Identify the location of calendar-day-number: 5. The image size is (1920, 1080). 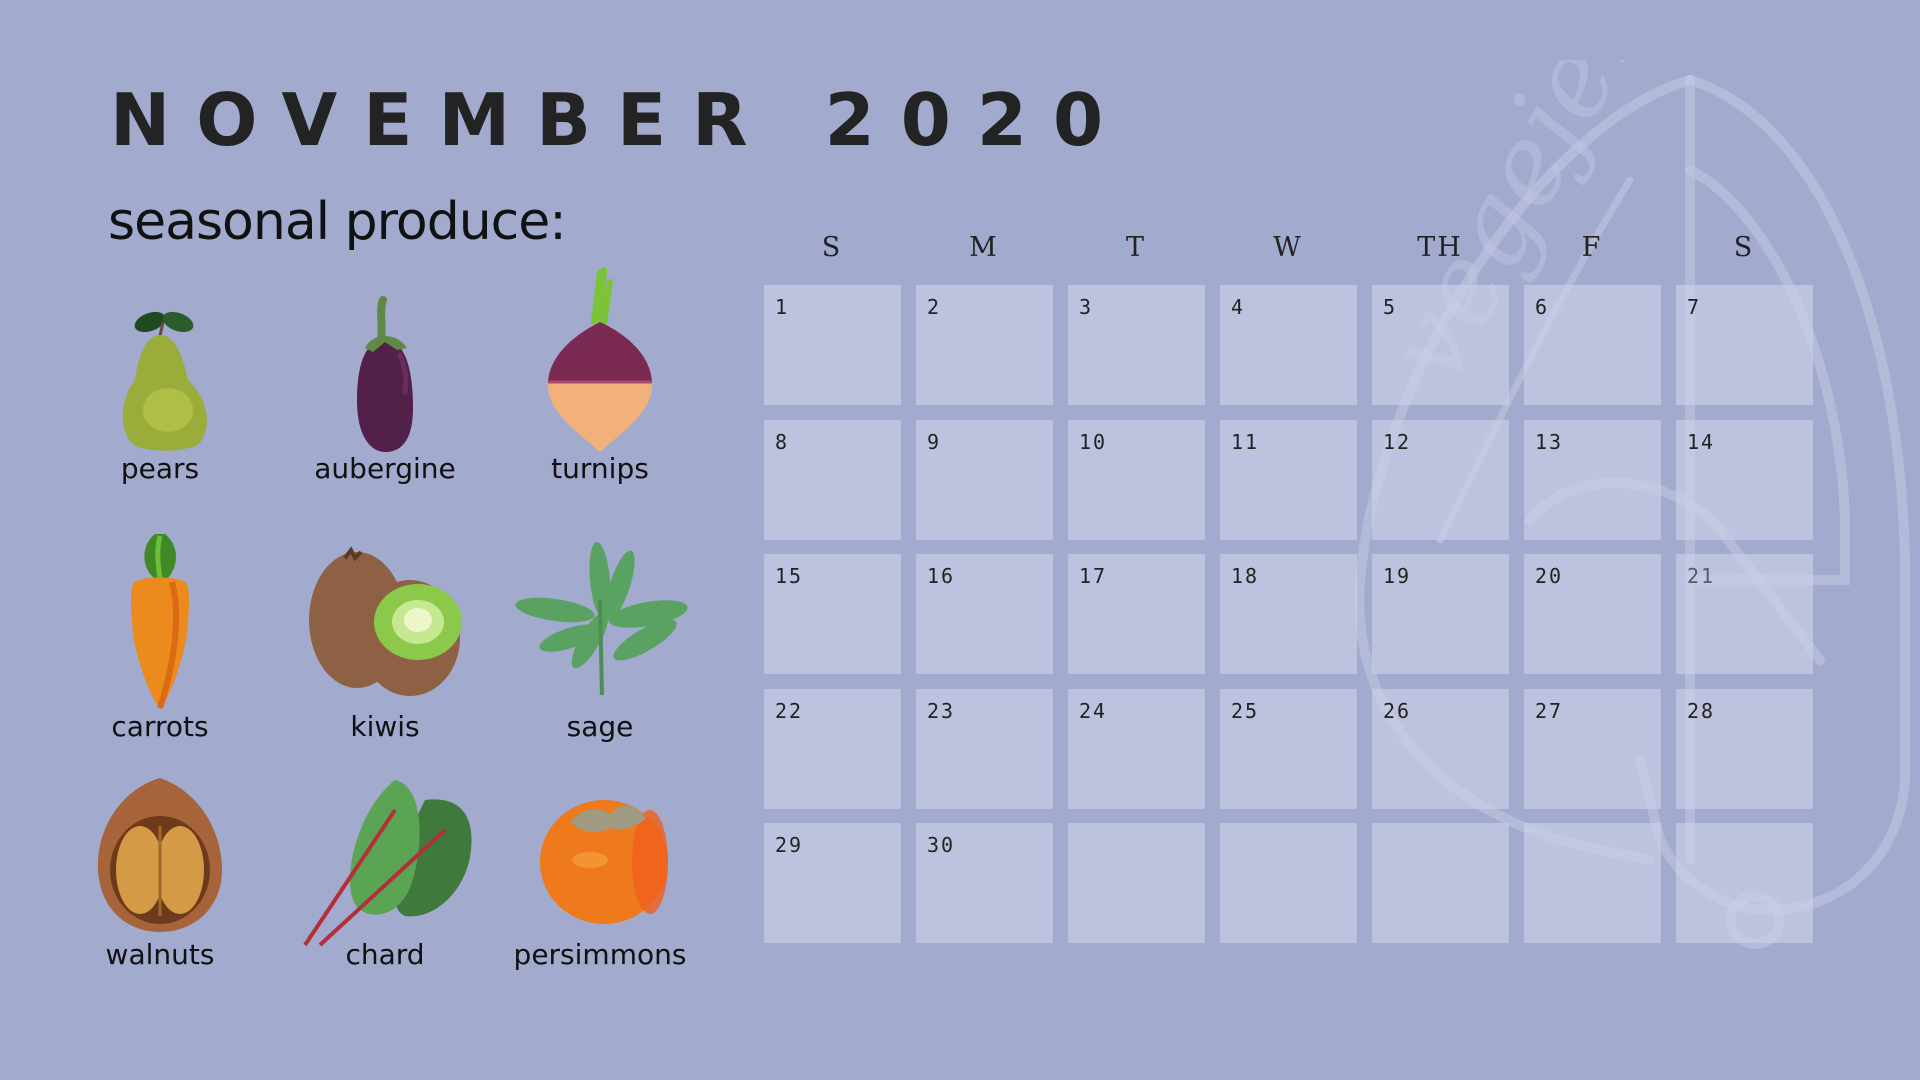
(1390, 307).